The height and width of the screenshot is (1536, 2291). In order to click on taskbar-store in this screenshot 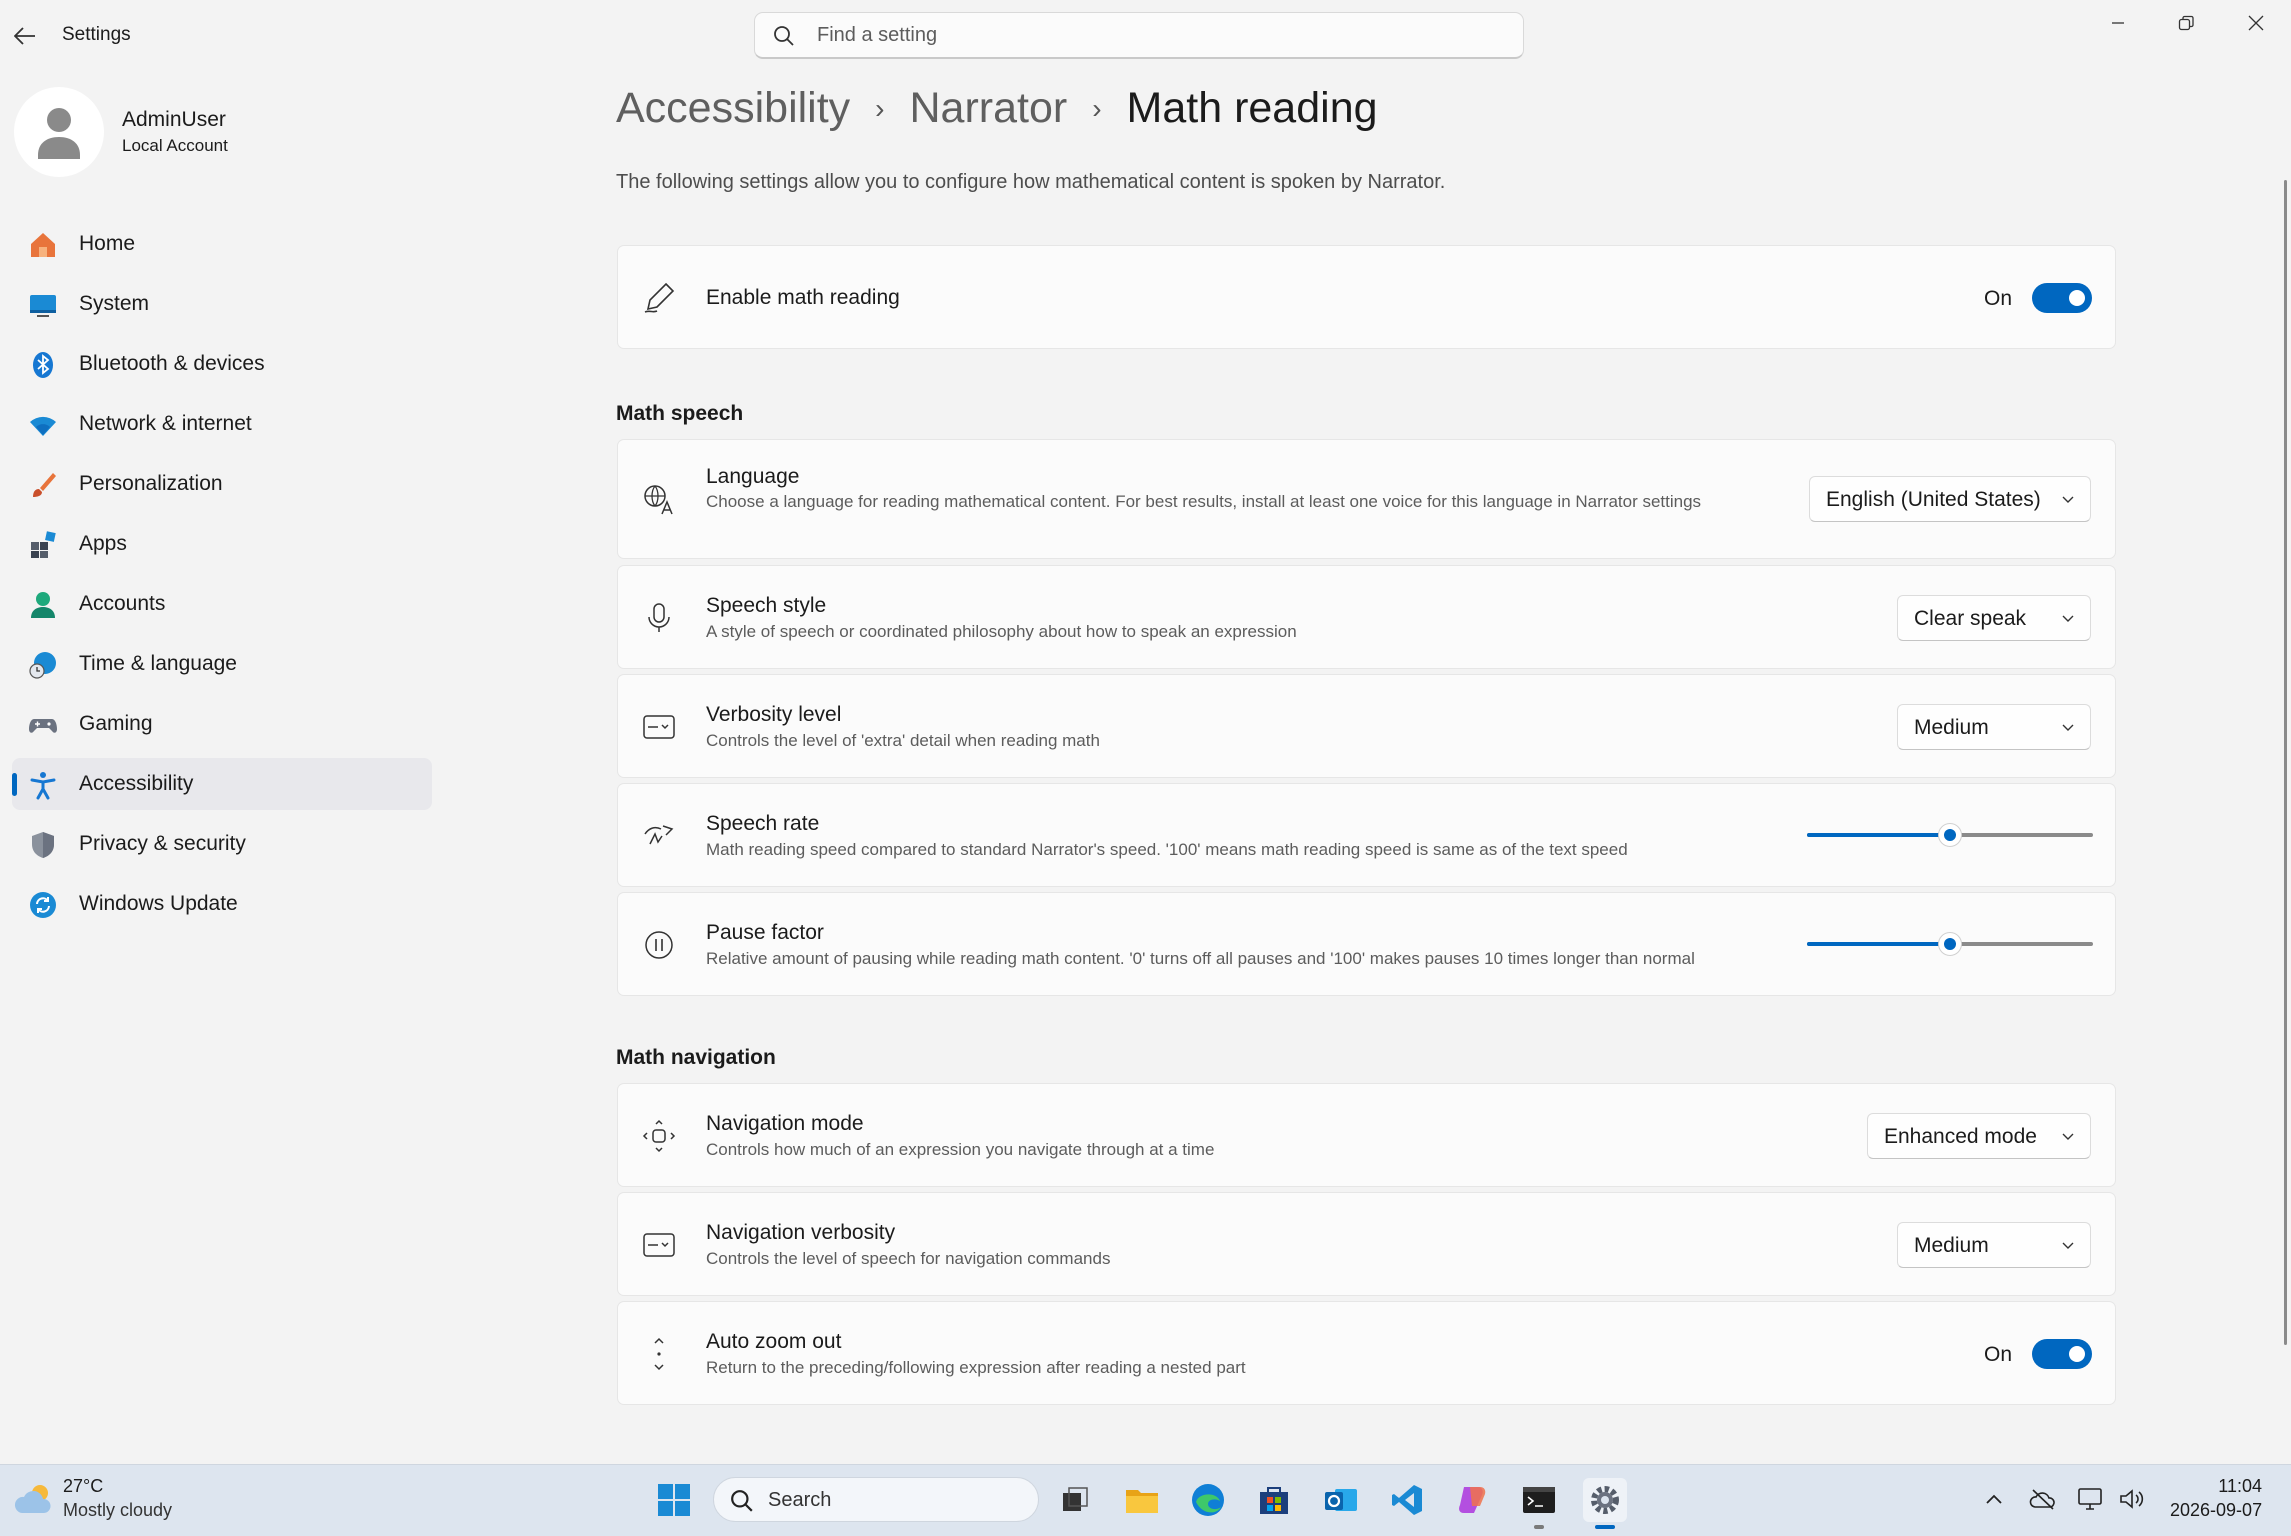, I will do `click(1274, 1500)`.